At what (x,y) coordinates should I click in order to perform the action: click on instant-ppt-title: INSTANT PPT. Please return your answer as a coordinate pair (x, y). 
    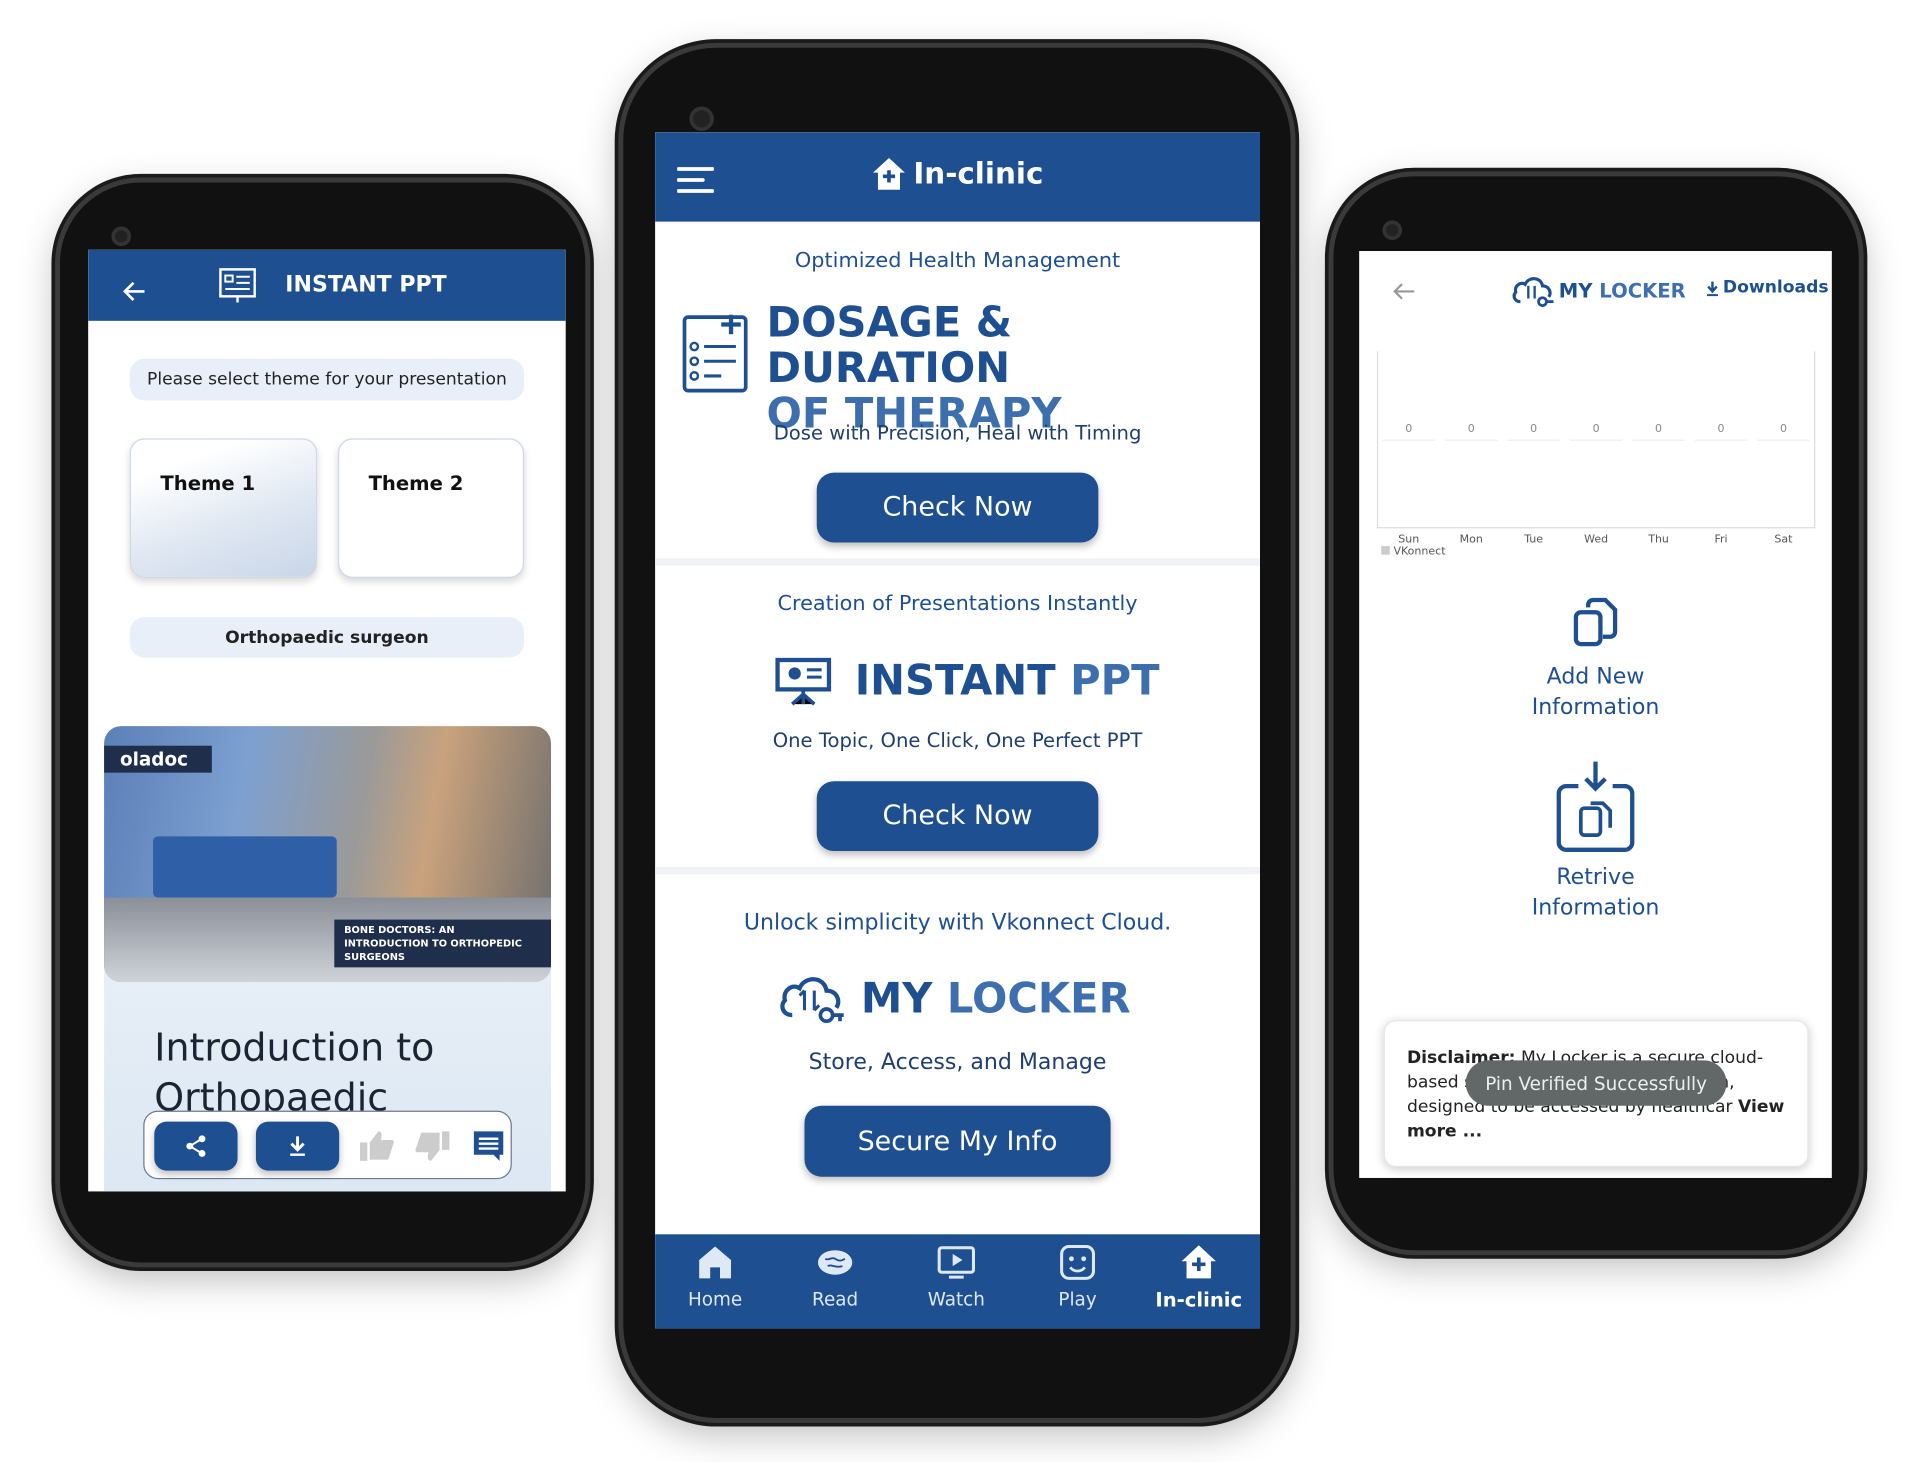
    Looking at the image, I should click on (1007, 680).